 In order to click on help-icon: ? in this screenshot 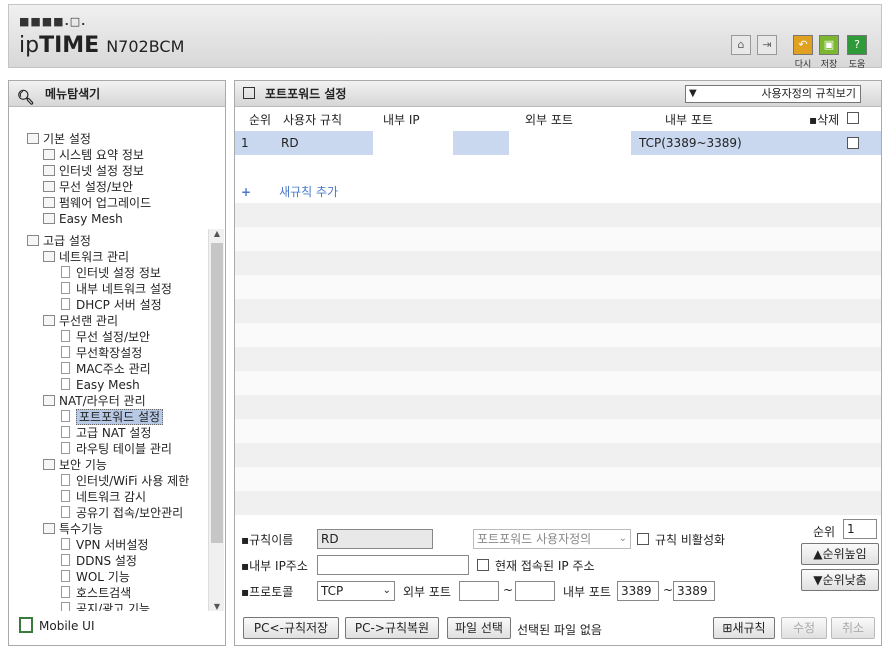, I will do `click(857, 45)`.